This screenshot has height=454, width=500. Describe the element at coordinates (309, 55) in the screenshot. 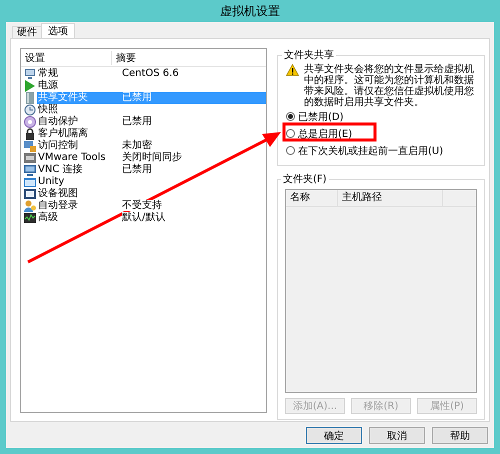

I see `group-title: 文件夹共享` at that location.